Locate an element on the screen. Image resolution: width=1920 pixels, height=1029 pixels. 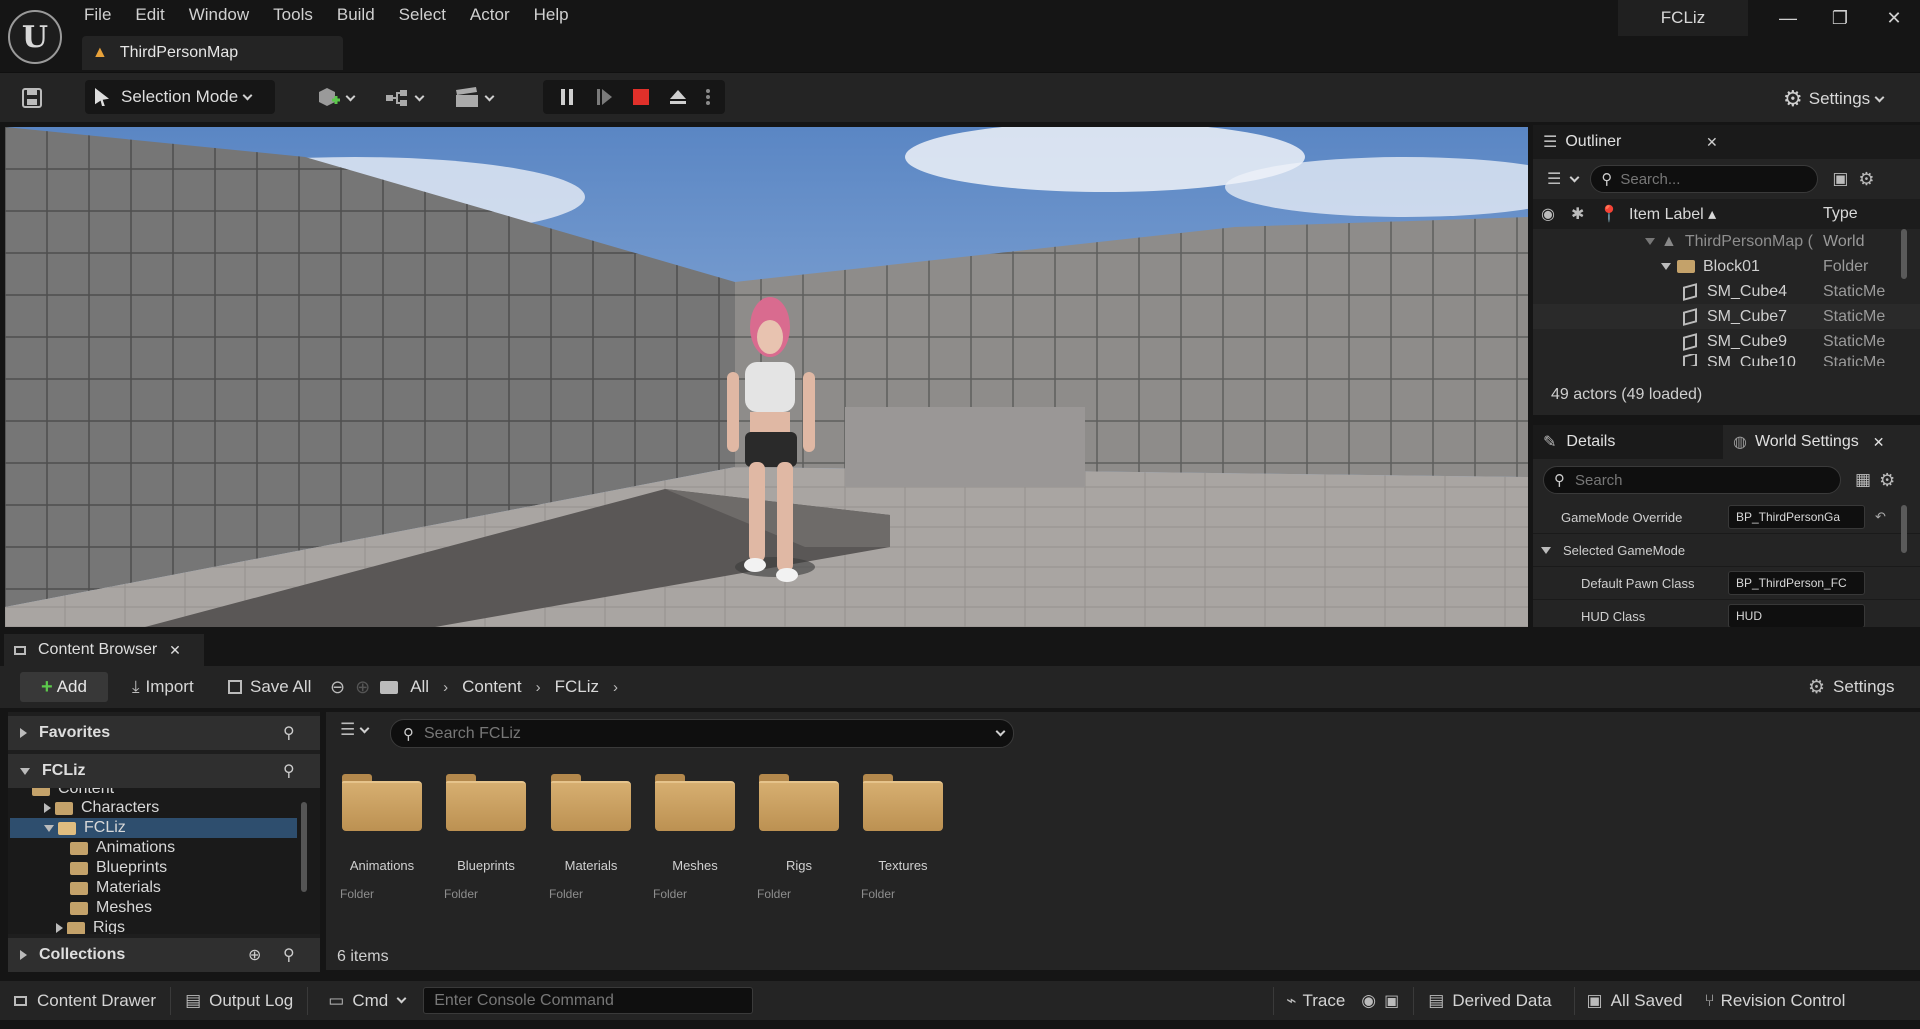
more-icon is located at coordinates (708, 97).